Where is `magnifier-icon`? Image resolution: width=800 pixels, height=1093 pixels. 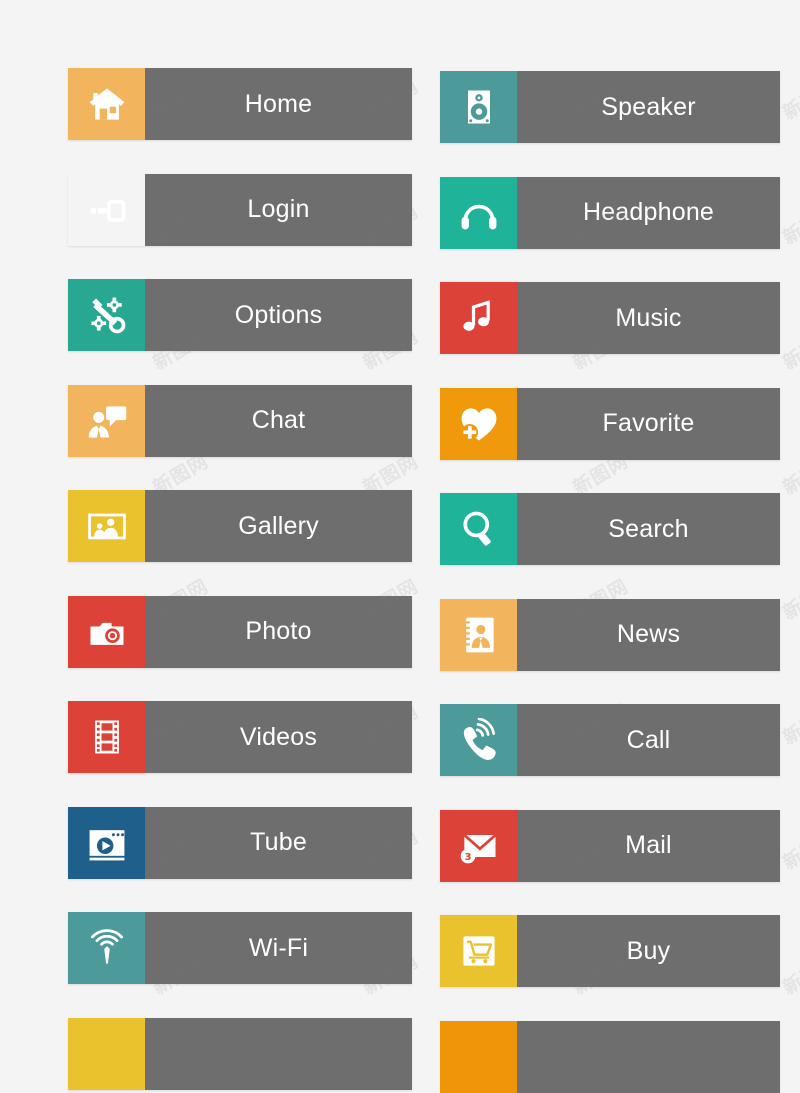 magnifier-icon is located at coordinates (478, 529).